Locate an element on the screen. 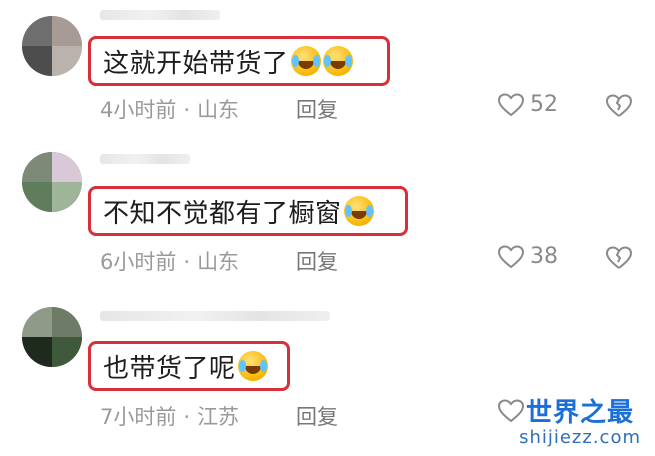 The width and height of the screenshot is (655, 456). watermark-url: shijiezz.com is located at coordinates (580, 437).